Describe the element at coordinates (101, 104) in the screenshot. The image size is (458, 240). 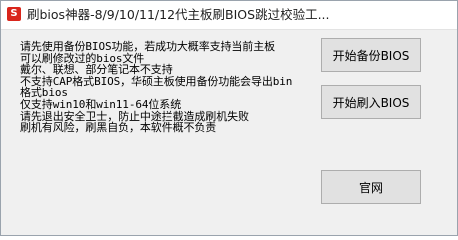
I see `info-line-os-support: 仅支持win10和win11-64位系统` at that location.